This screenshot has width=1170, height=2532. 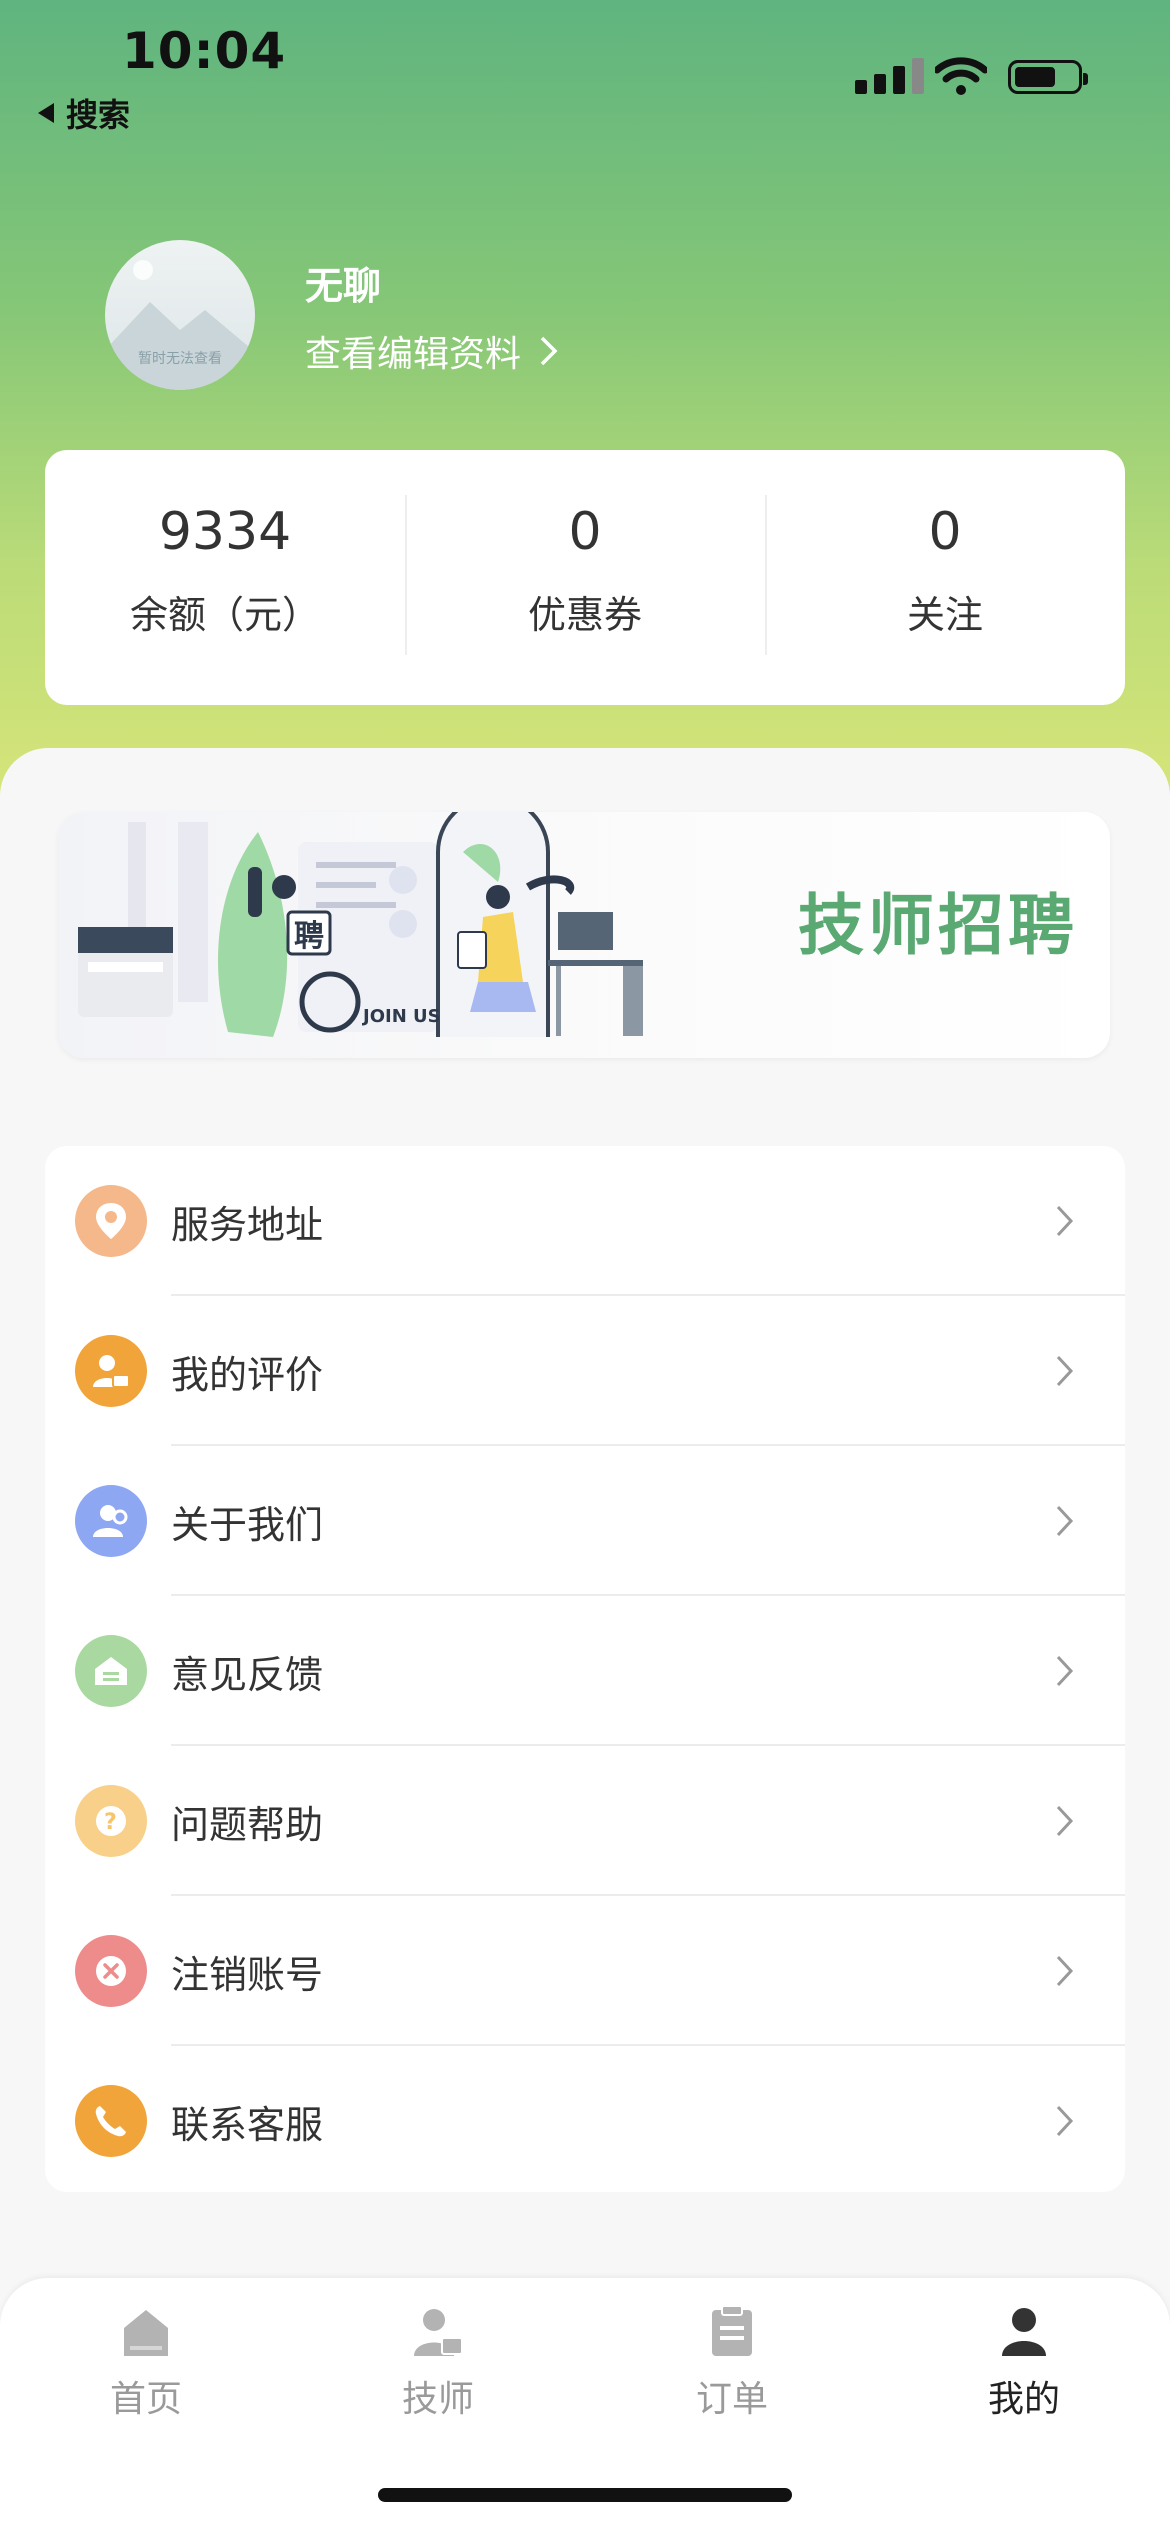 I want to click on stat-coupons: 0 优惠券, so click(x=585, y=577).